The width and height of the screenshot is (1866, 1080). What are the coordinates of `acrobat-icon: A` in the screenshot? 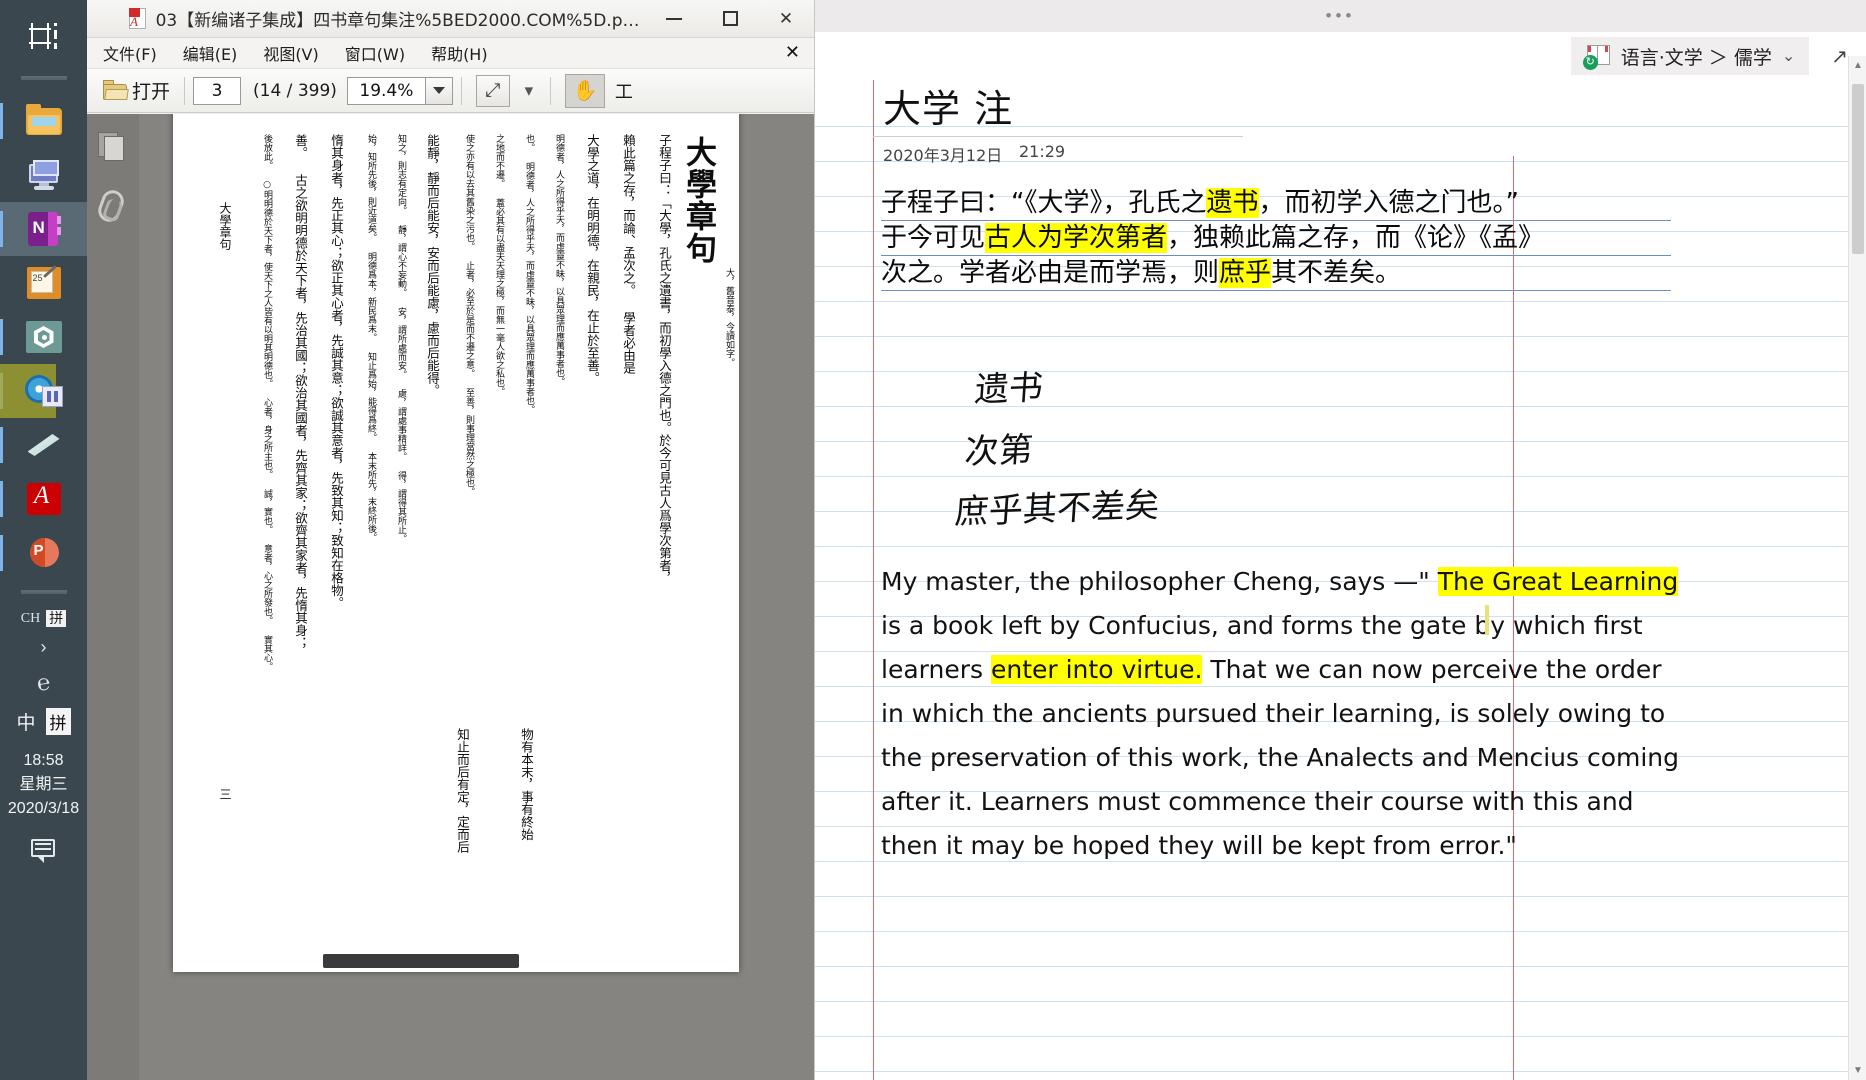 It's located at (44, 499).